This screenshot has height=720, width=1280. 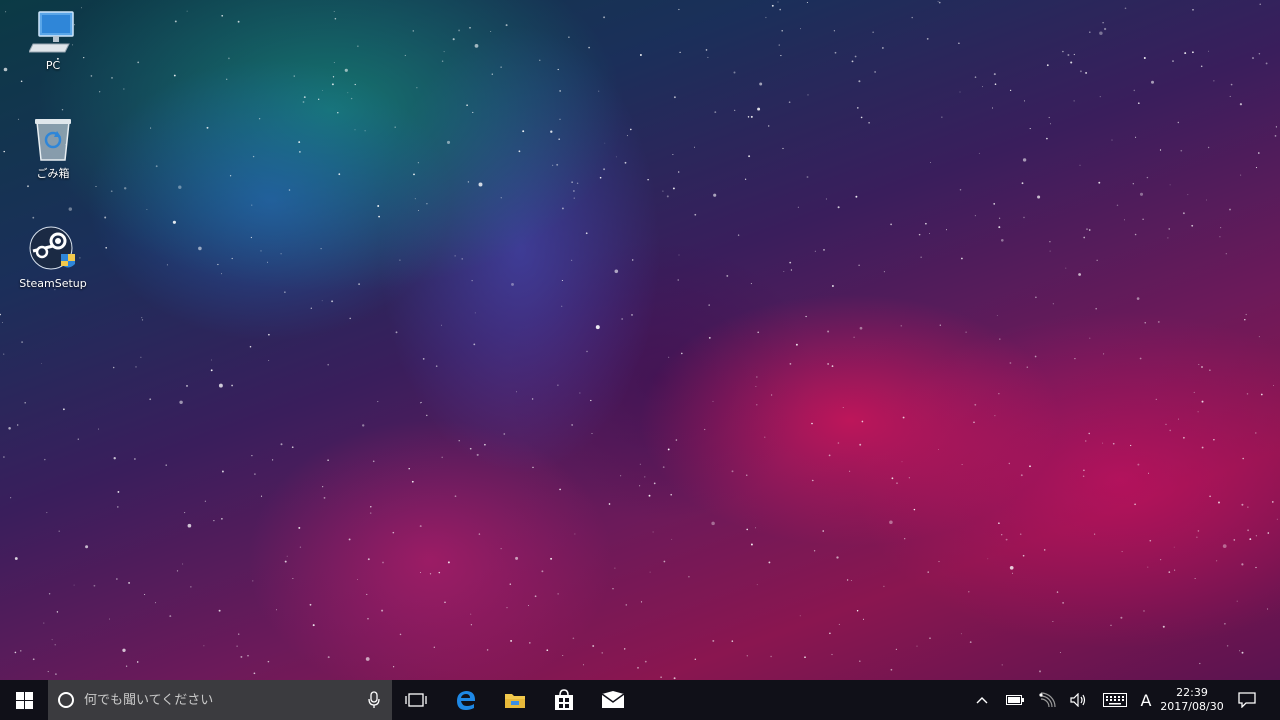 I want to click on search-input, so click(x=220, y=700).